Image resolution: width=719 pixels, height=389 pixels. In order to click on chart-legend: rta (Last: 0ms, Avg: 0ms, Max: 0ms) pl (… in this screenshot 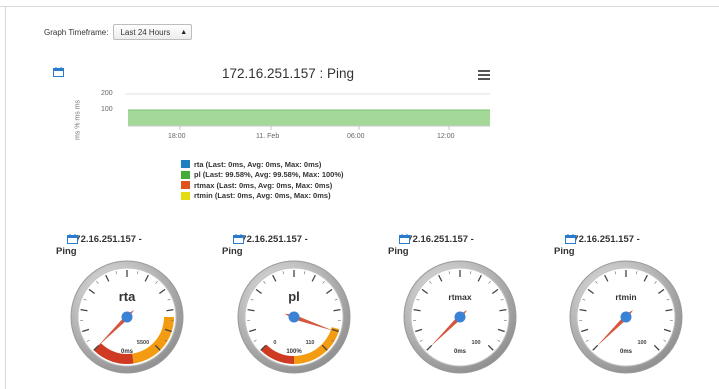, I will do `click(262, 180)`.